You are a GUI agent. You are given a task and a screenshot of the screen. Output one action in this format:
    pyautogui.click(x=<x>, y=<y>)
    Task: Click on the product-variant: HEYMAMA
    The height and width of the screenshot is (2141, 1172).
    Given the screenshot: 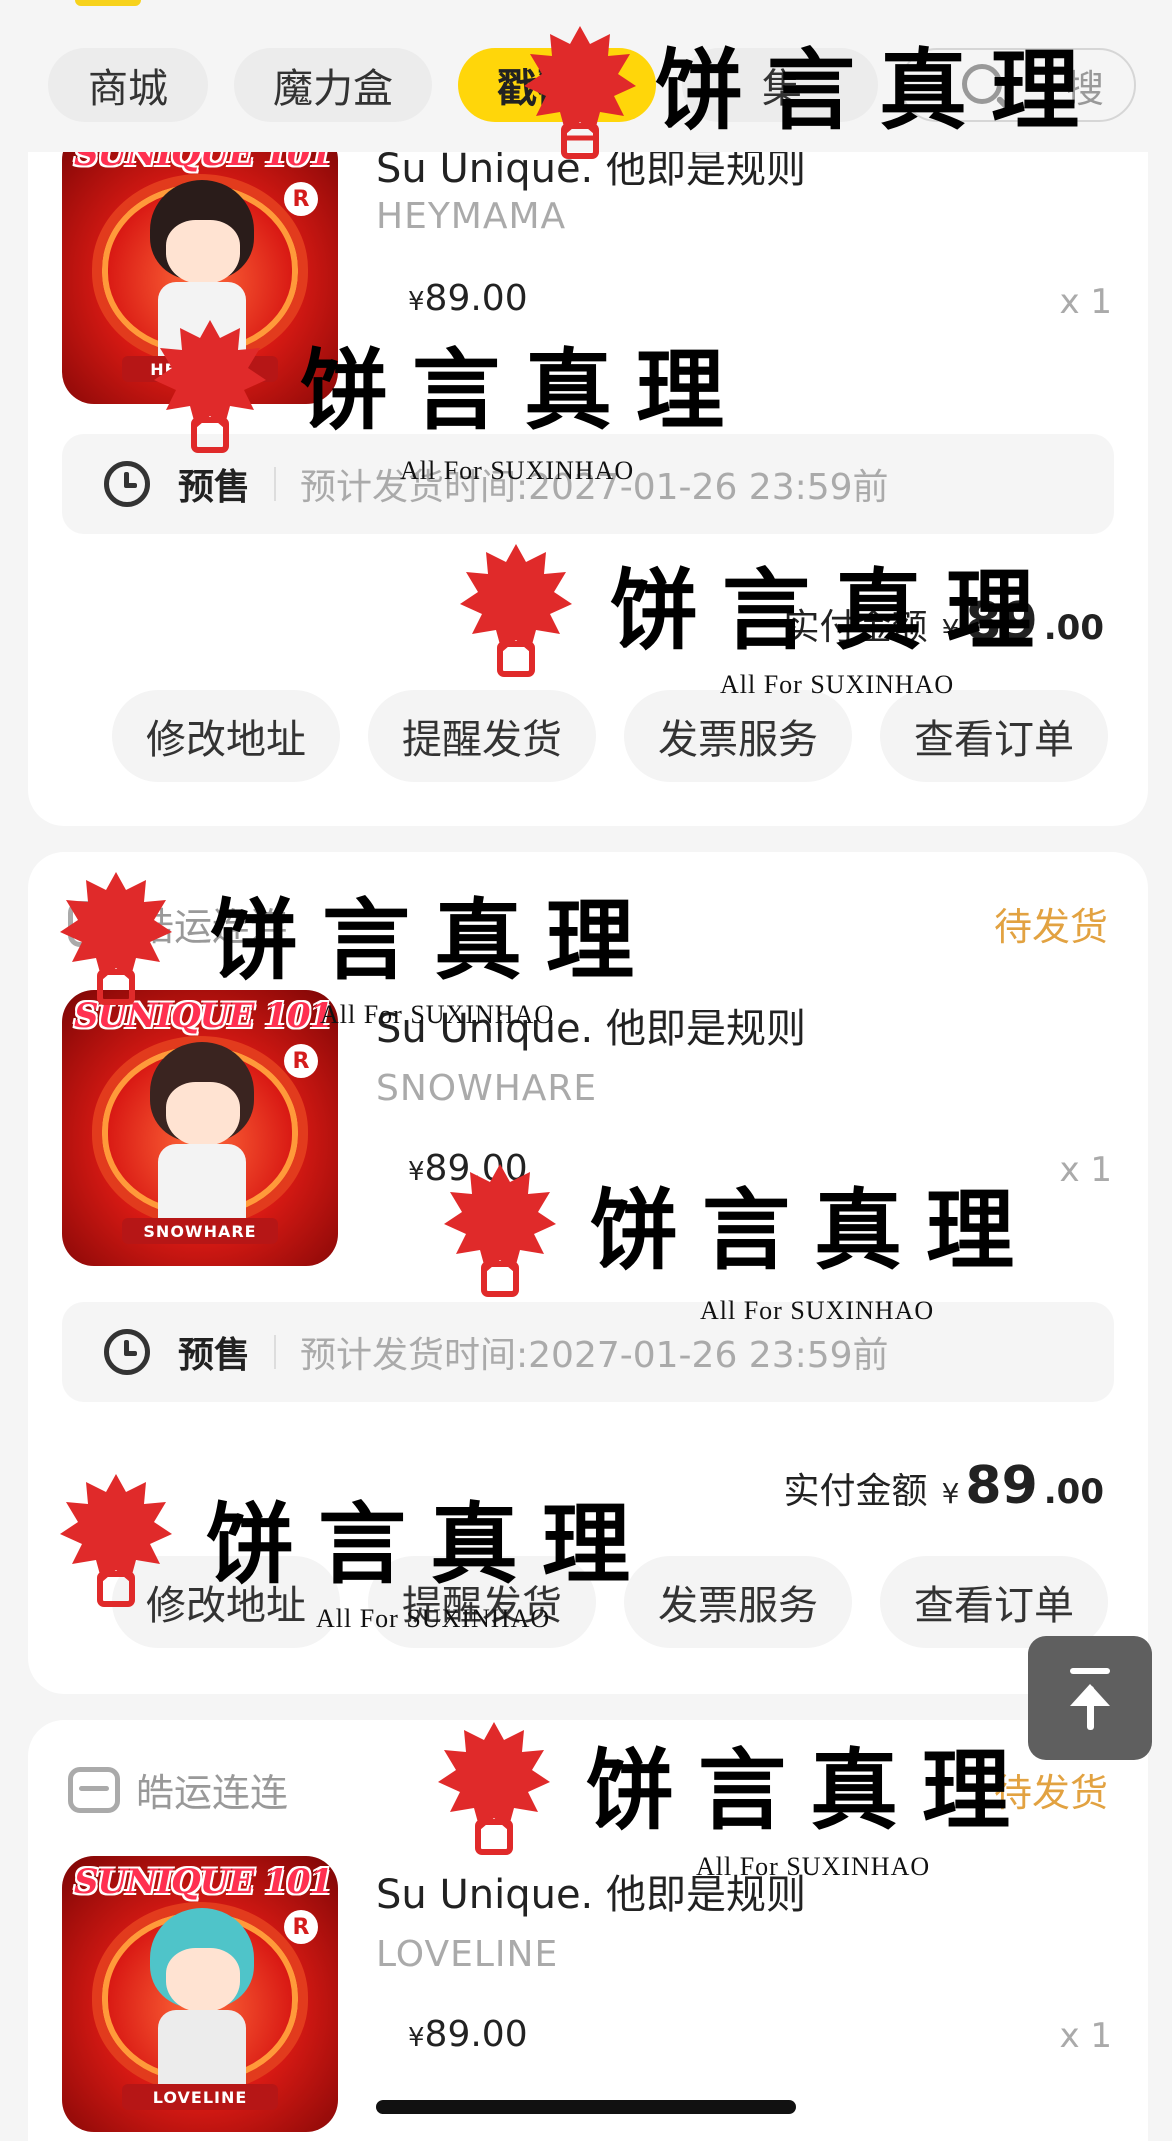 What is the action you would take?
    pyautogui.click(x=471, y=216)
    